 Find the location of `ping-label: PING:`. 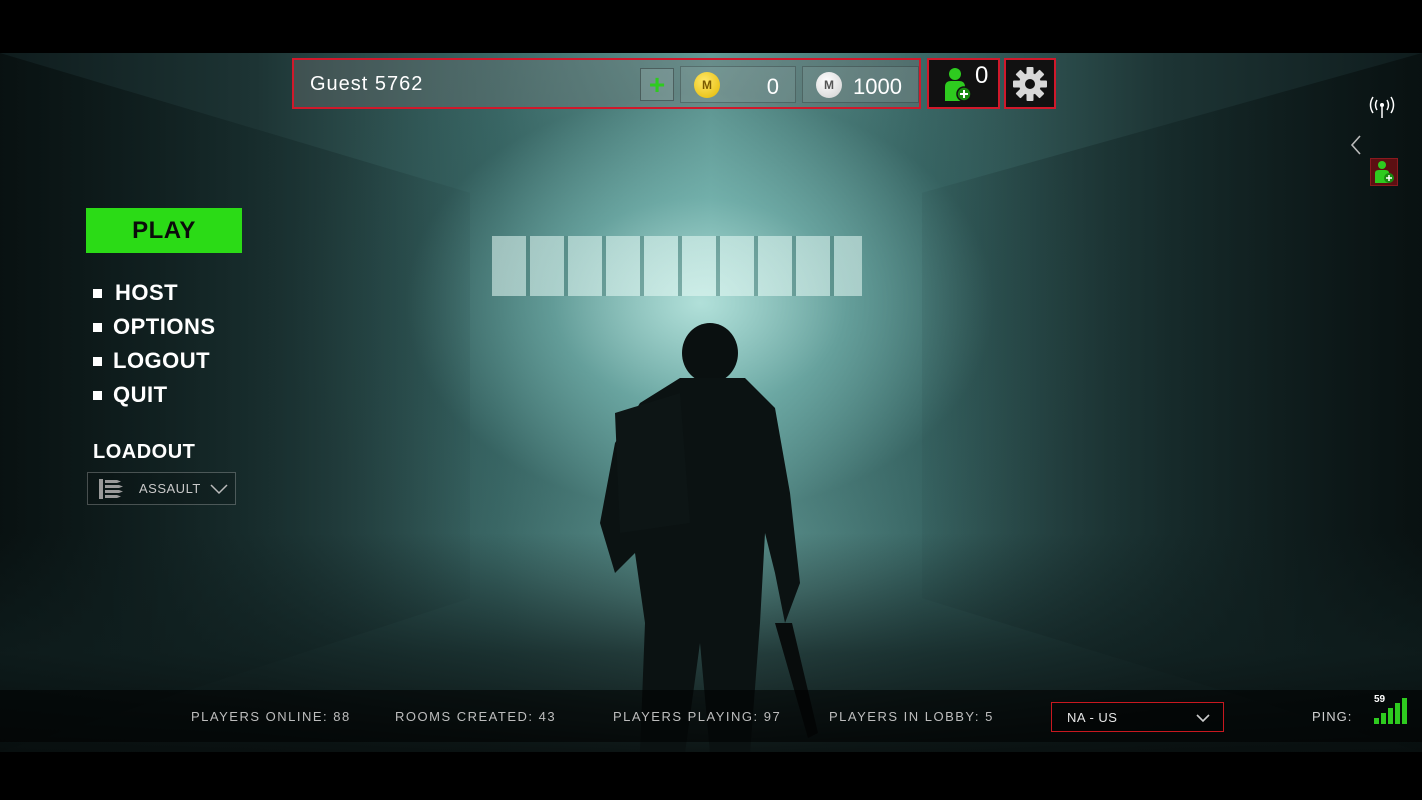

ping-label: PING: is located at coordinates (1332, 716).